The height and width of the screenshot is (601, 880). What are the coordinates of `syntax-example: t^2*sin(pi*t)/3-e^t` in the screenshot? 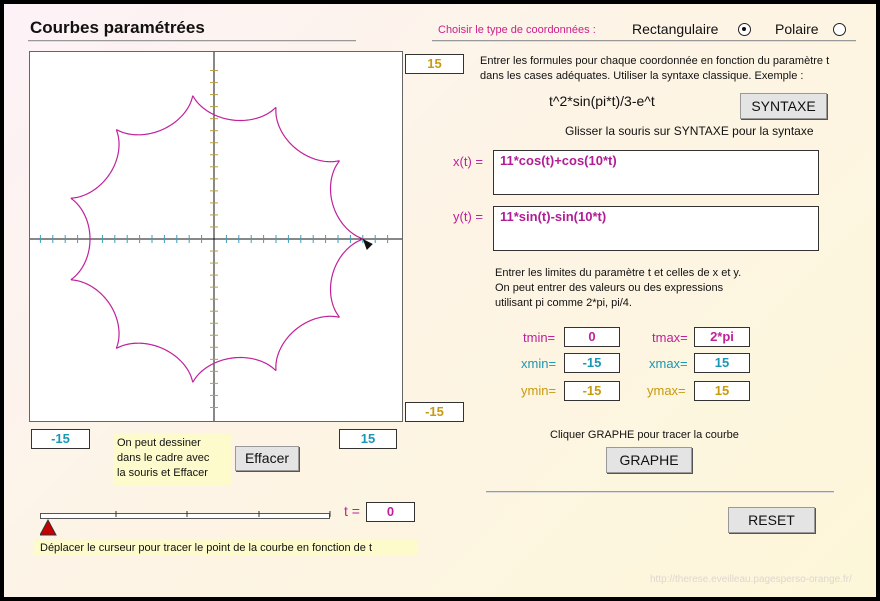 It's located at (602, 101).